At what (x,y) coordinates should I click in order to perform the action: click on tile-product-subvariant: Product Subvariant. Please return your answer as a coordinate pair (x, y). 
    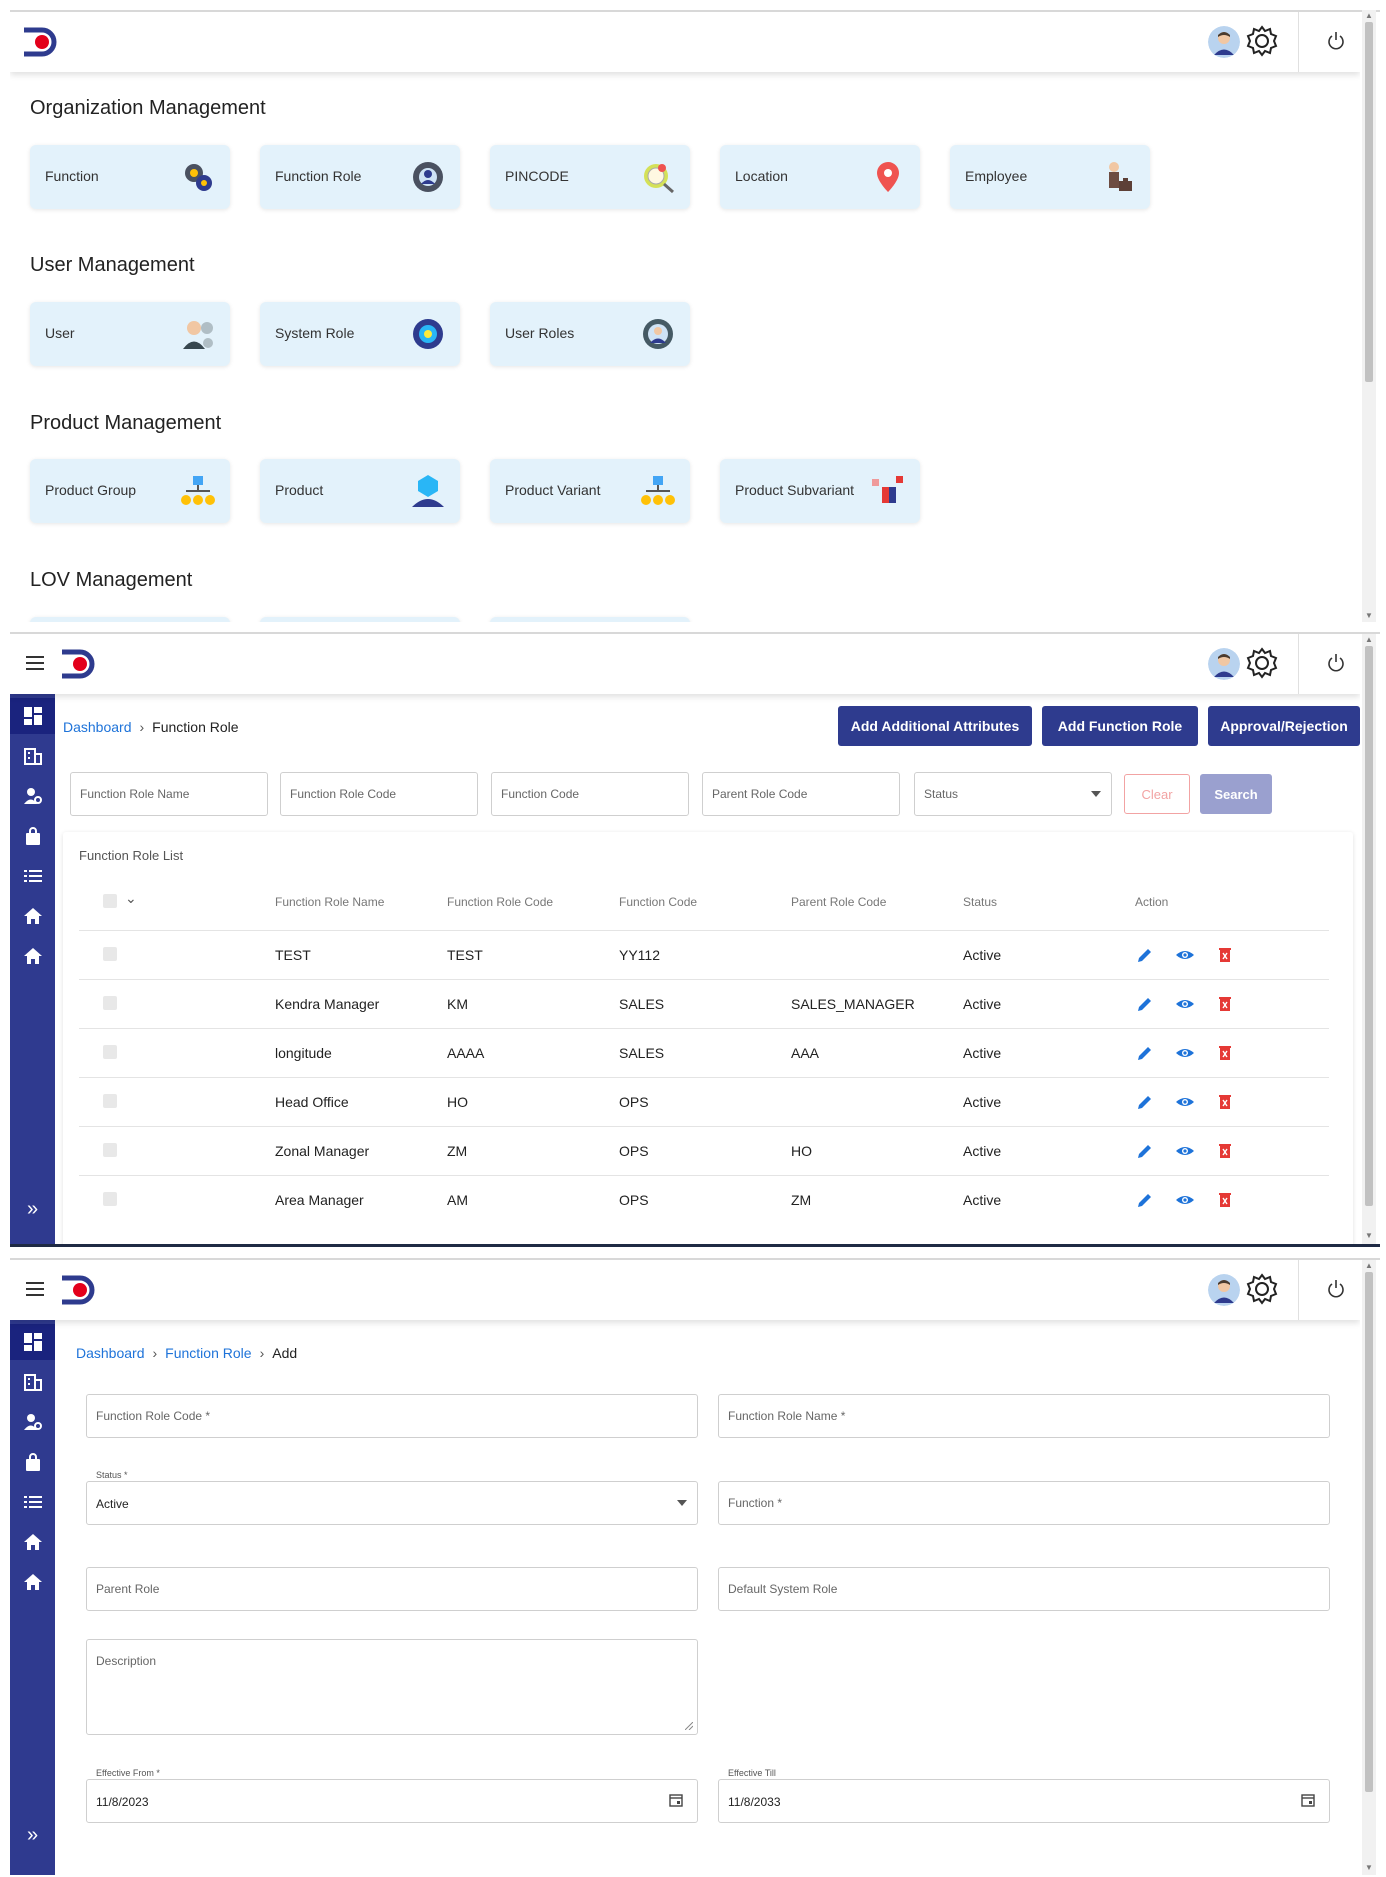
    Looking at the image, I should click on (820, 491).